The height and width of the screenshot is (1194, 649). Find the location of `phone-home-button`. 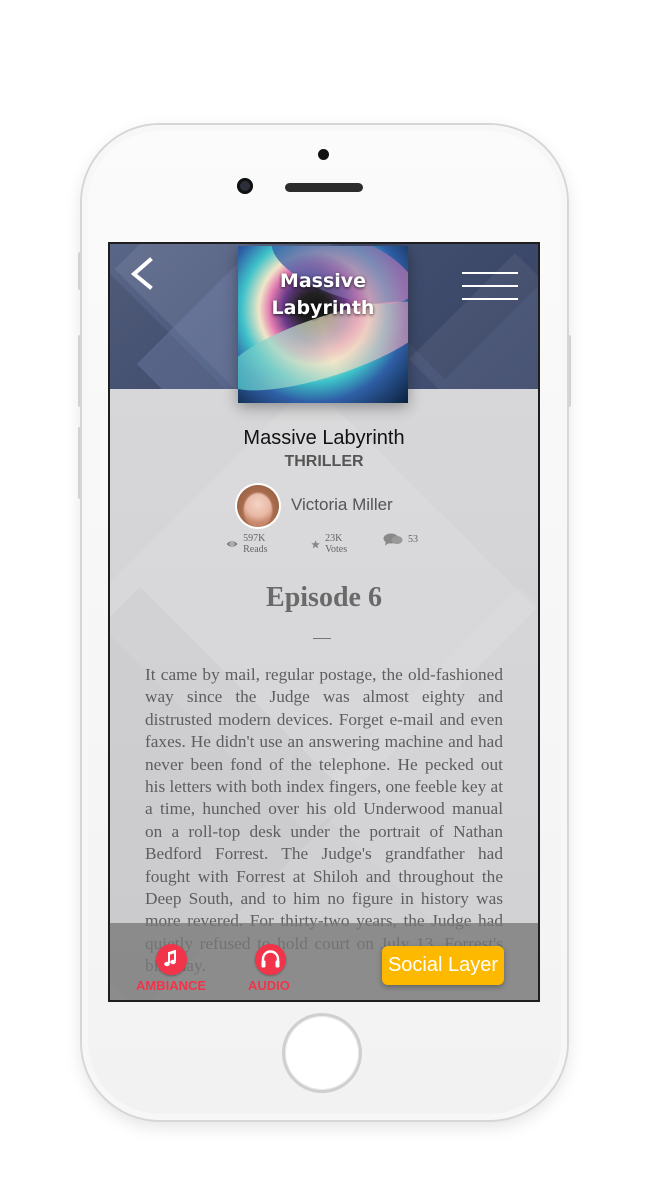

phone-home-button is located at coordinates (322, 1053).